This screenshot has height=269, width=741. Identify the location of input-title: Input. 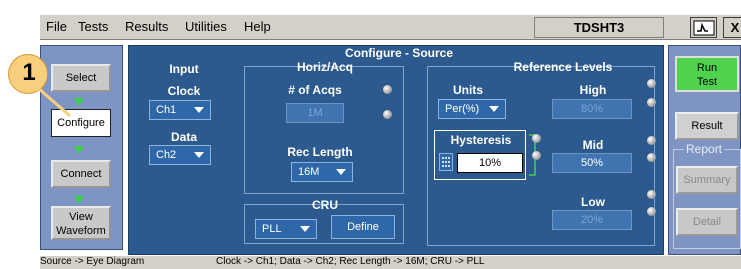
(184, 69).